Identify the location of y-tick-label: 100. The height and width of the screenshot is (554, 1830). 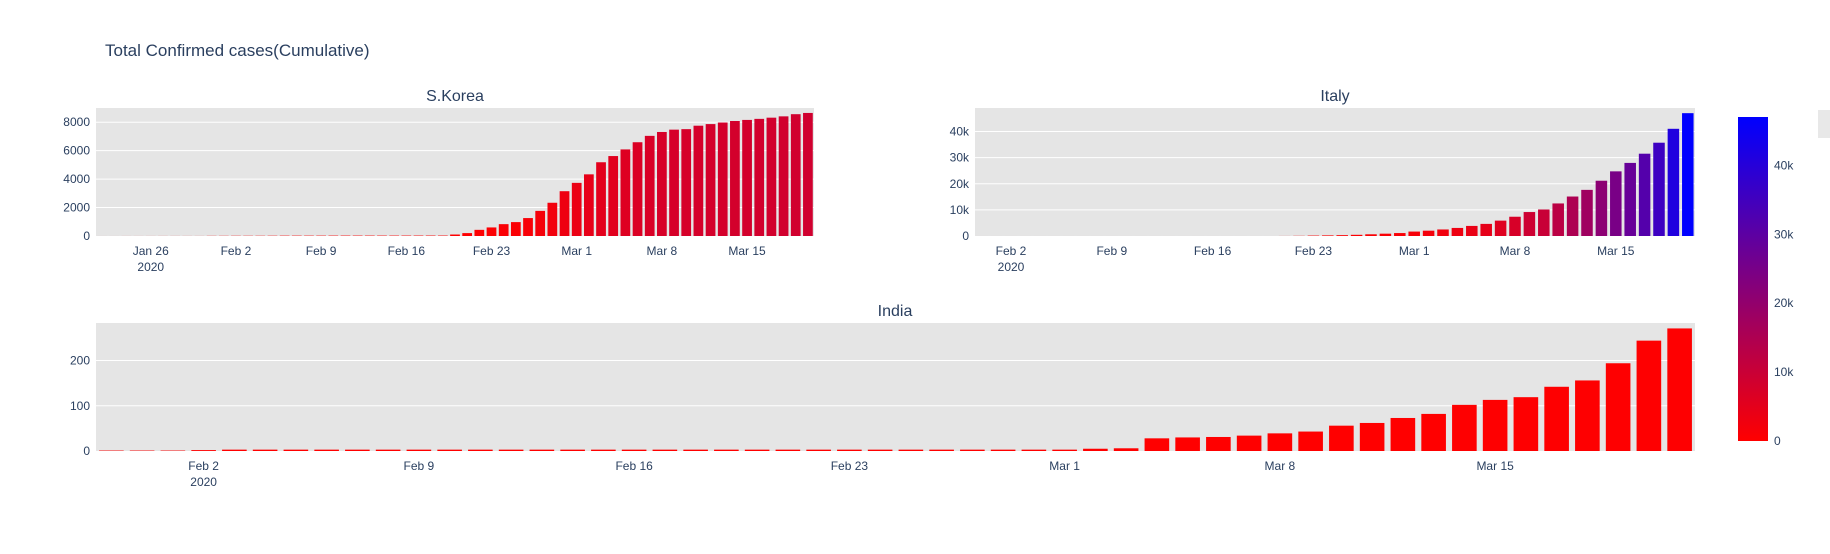
(80, 406).